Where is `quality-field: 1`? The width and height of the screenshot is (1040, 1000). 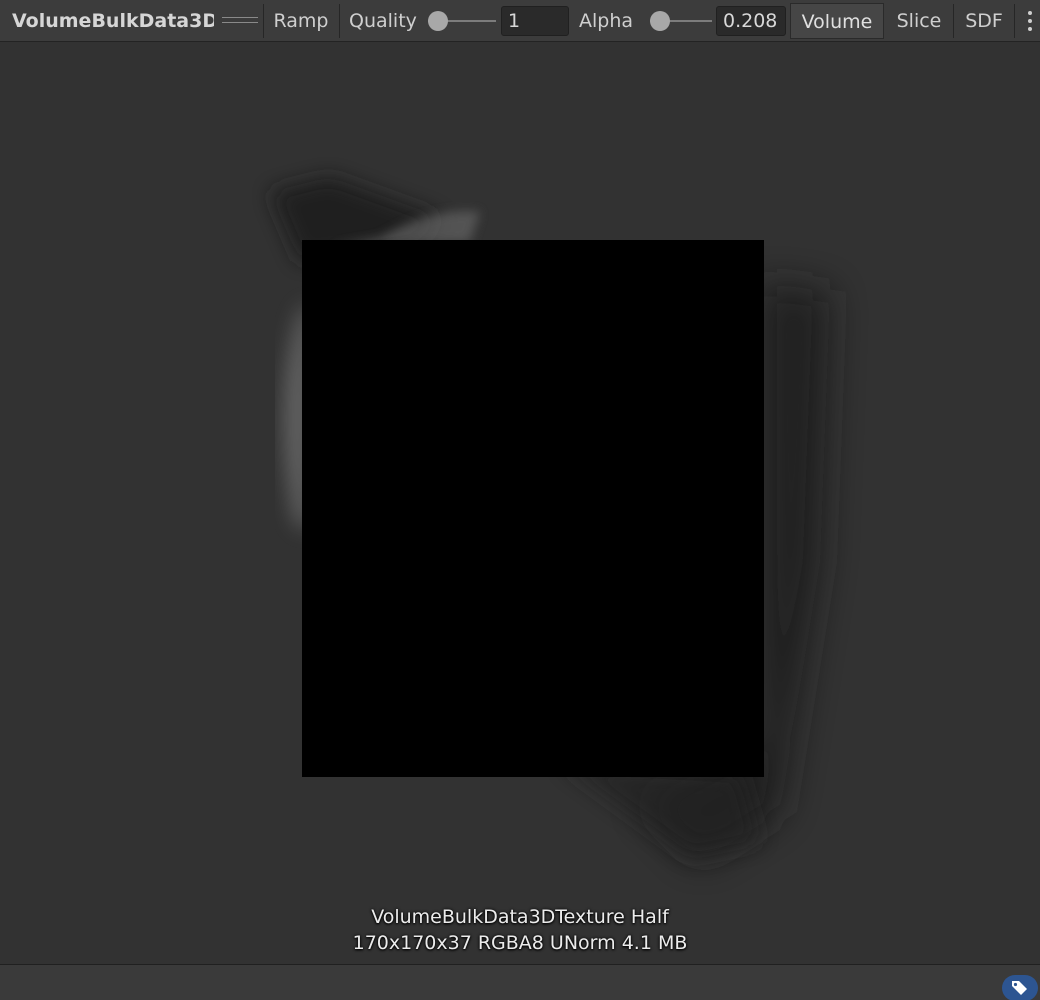
quality-field: 1 is located at coordinates (535, 21).